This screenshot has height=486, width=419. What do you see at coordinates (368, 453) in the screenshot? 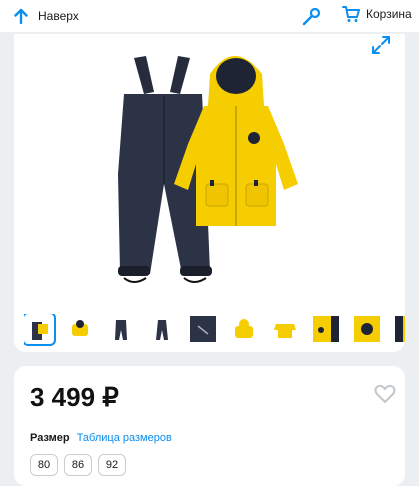
I see `watermark-text: Avito` at bounding box center [368, 453].